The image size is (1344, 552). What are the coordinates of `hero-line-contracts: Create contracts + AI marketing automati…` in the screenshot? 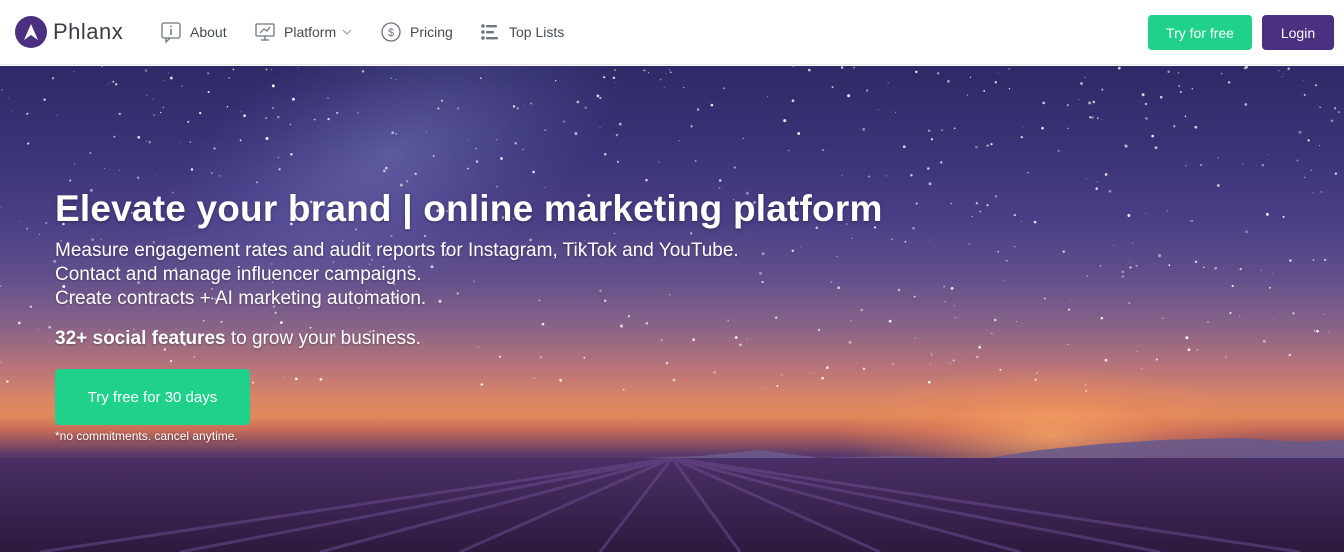 It's located at (241, 298).